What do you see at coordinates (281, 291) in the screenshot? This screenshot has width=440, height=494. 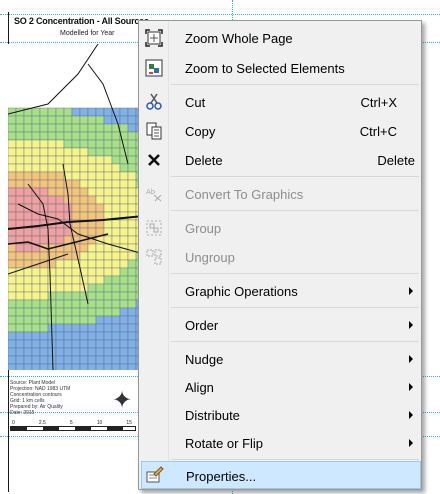 I see `menu-item-graphic-operations: Graphic Operations` at bounding box center [281, 291].